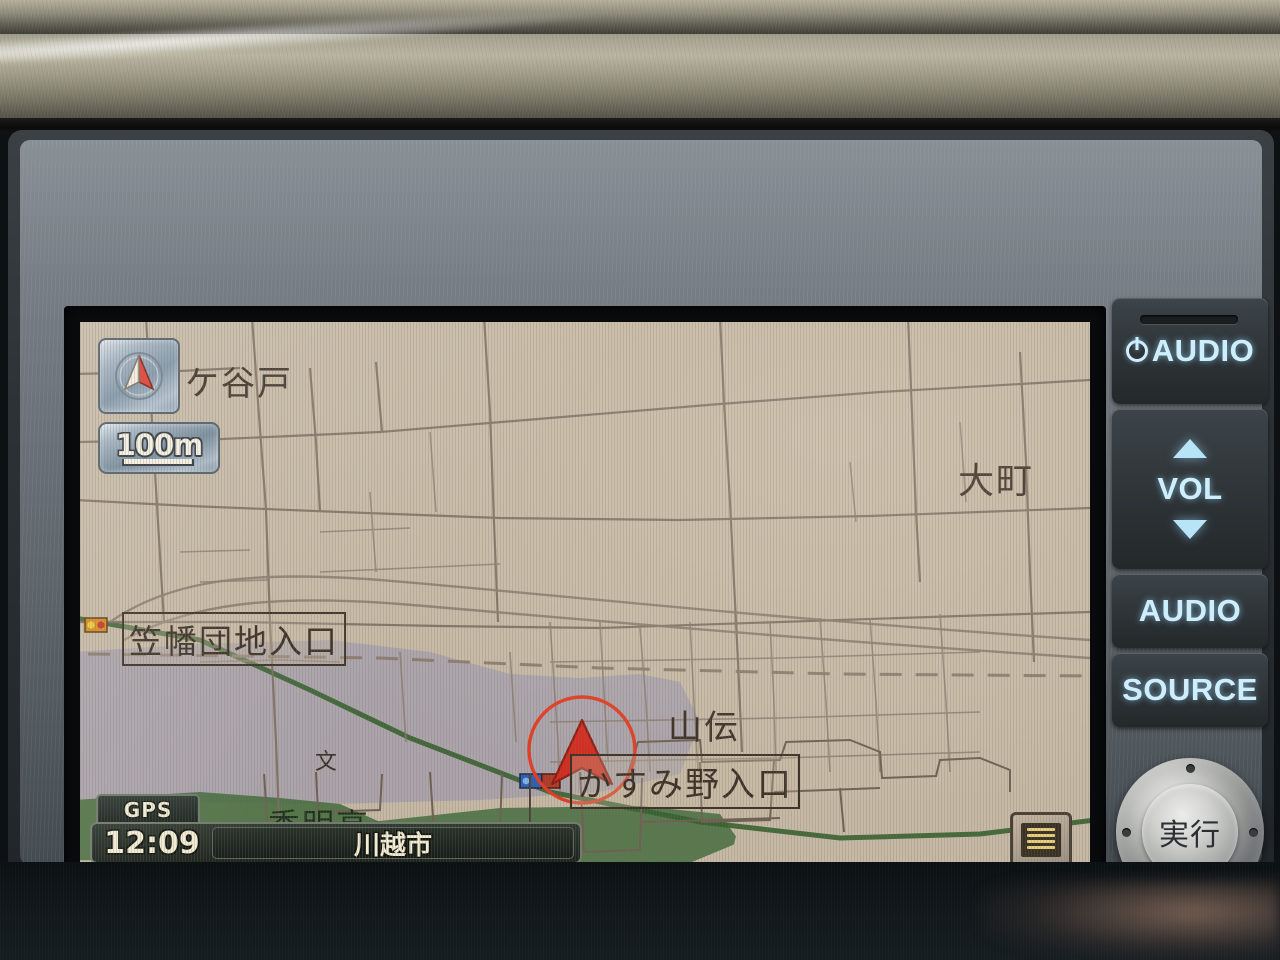 This screenshot has height=960, width=1280. Describe the element at coordinates (1189, 319) in the screenshot. I see `disc-slot` at that location.